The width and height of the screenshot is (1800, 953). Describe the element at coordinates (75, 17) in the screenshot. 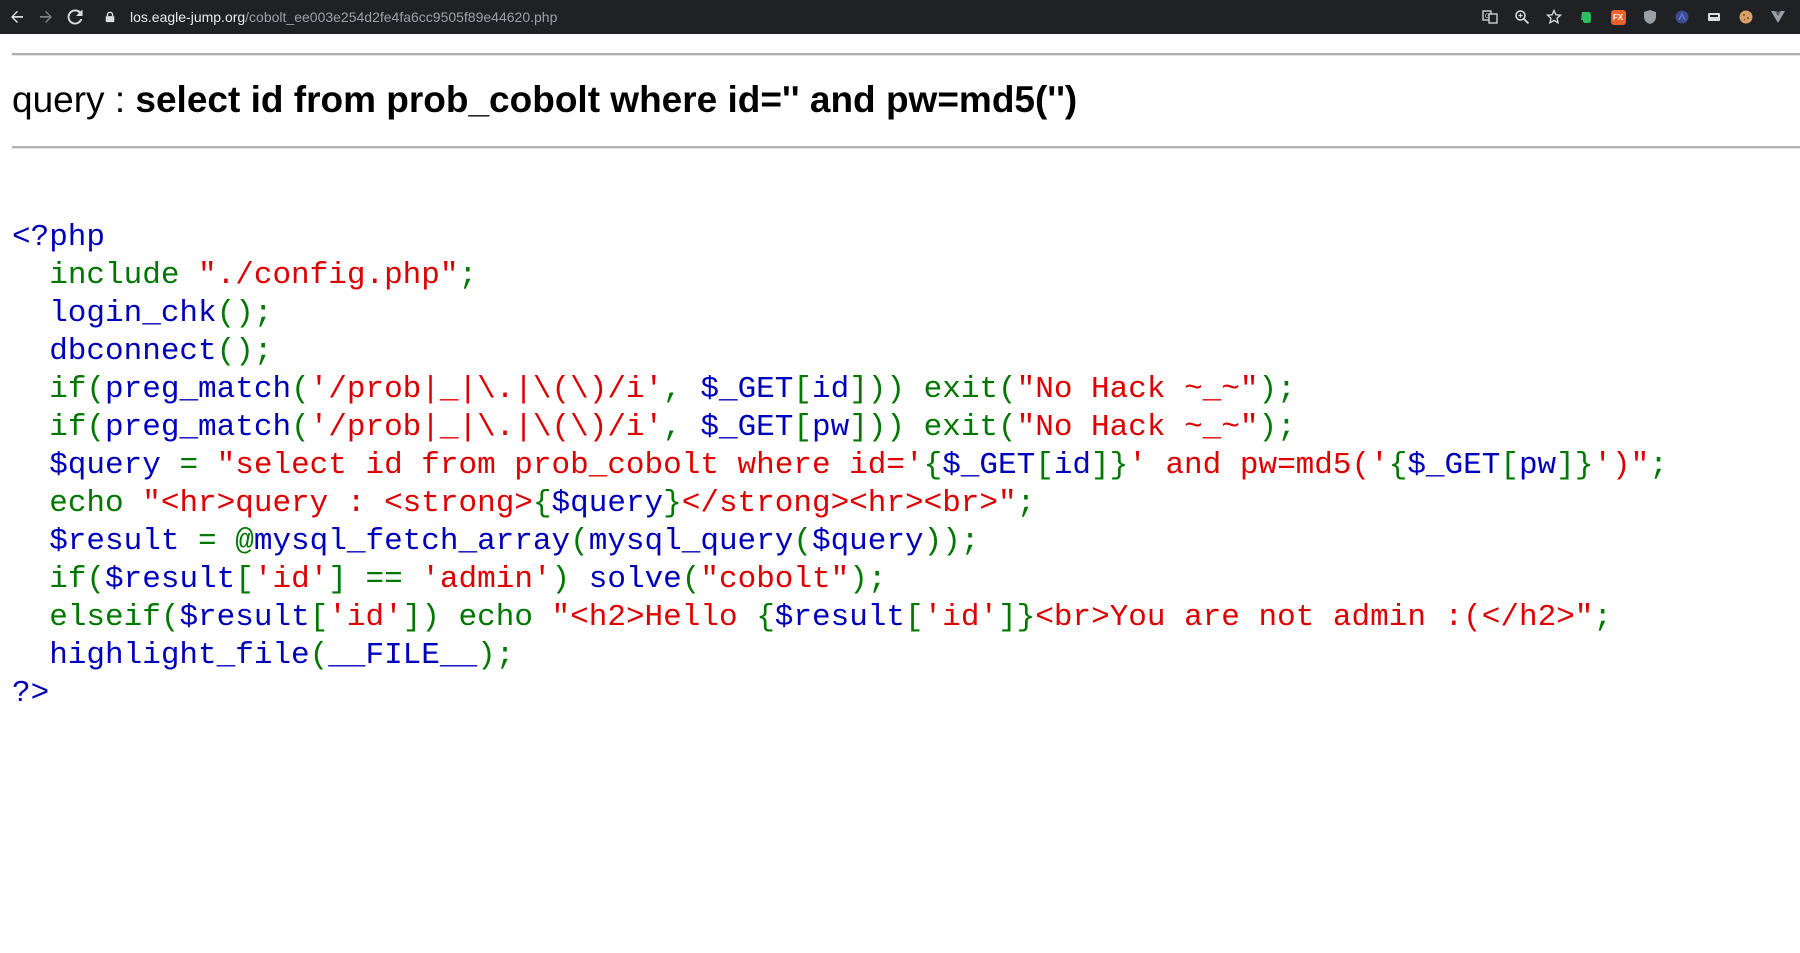

I see `reload-button` at that location.